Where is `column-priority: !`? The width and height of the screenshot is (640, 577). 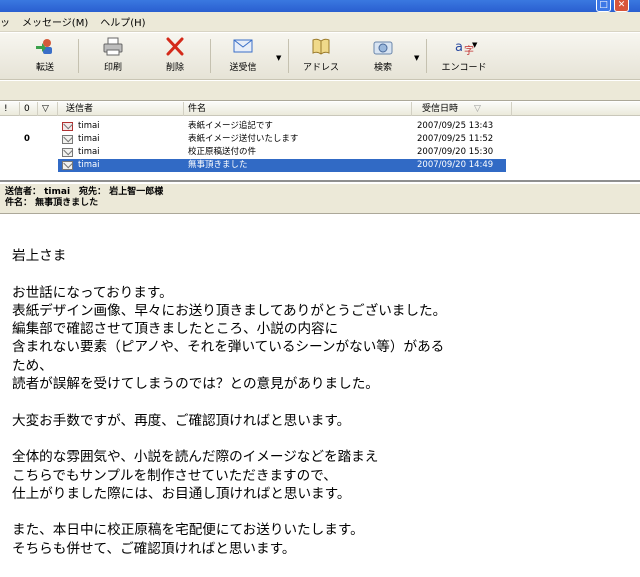 column-priority: ! is located at coordinates (10, 109).